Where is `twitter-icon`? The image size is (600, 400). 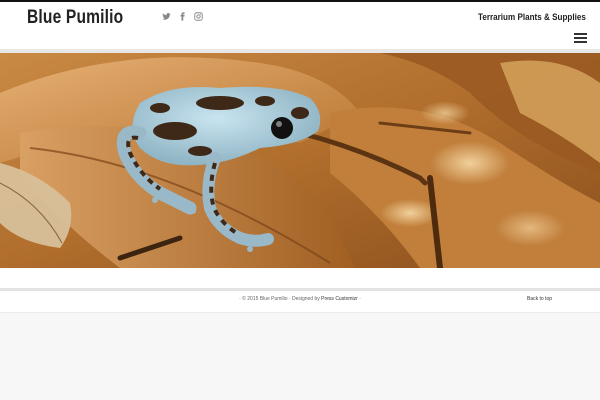 twitter-icon is located at coordinates (166, 16).